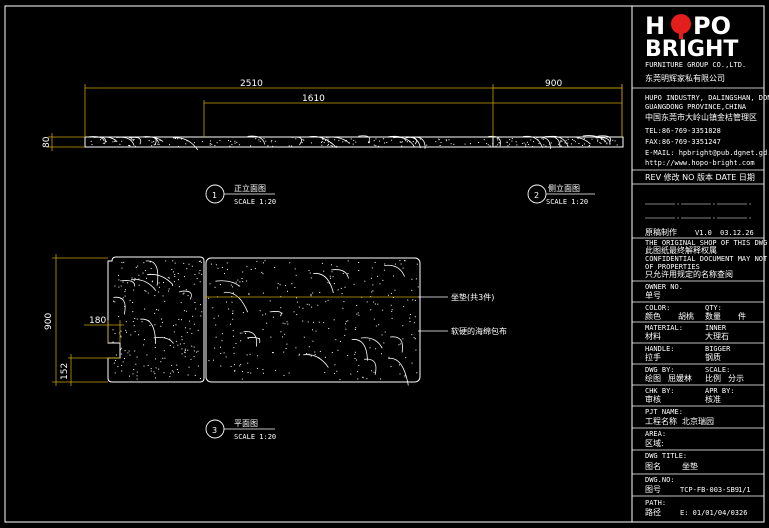 This screenshot has height=528, width=769. Describe the element at coordinates (712, 26) in the screenshot. I see `logo-text-po: PO` at that location.